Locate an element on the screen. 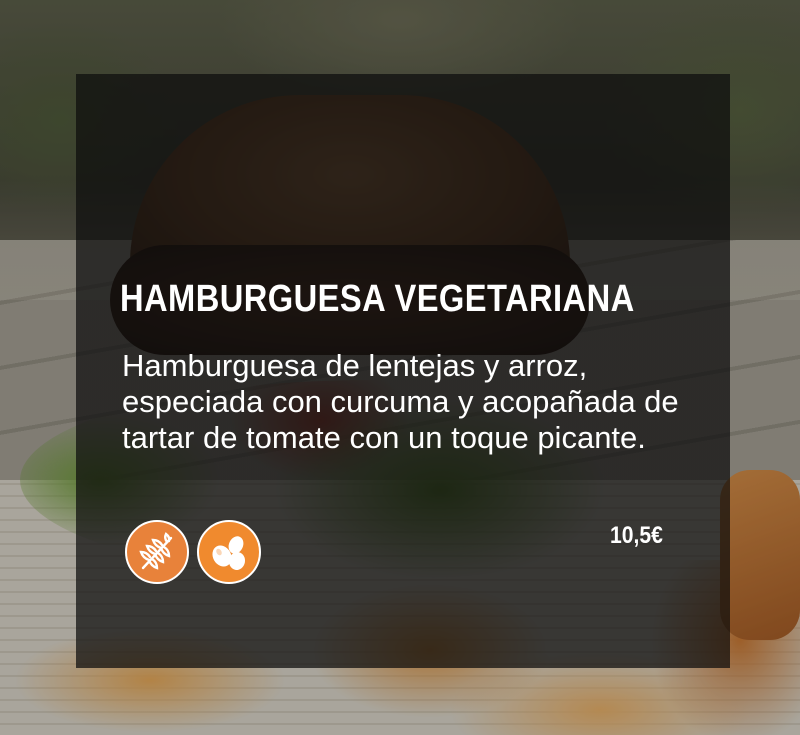 This screenshot has height=735, width=800. allergen-list is located at coordinates (193, 552).